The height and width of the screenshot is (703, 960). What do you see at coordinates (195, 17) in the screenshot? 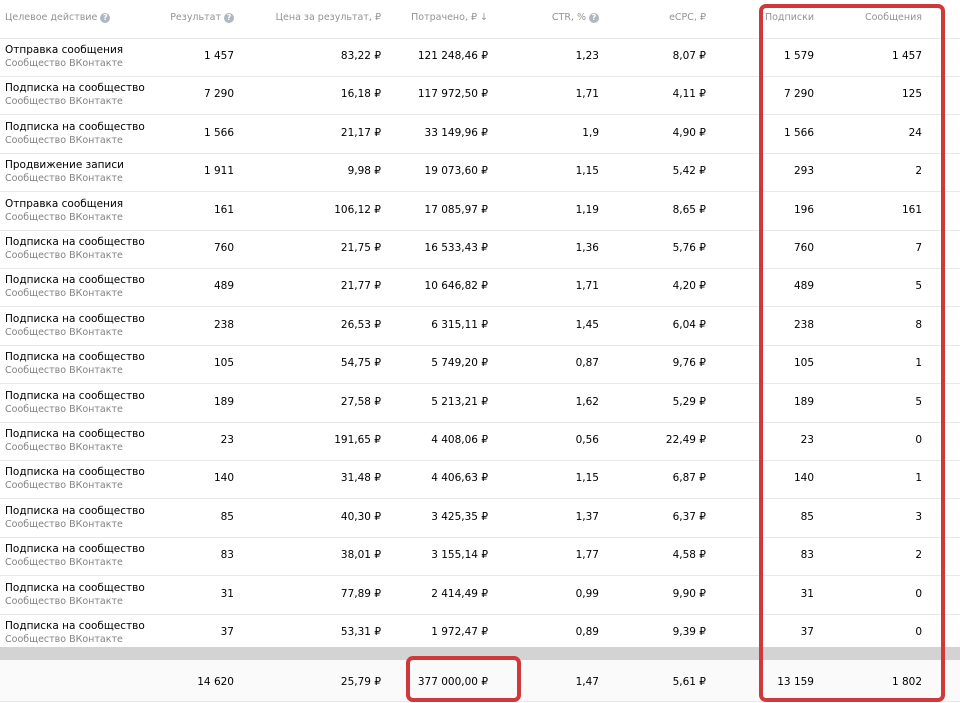
I see `column-header-result-label: Результат` at bounding box center [195, 17].